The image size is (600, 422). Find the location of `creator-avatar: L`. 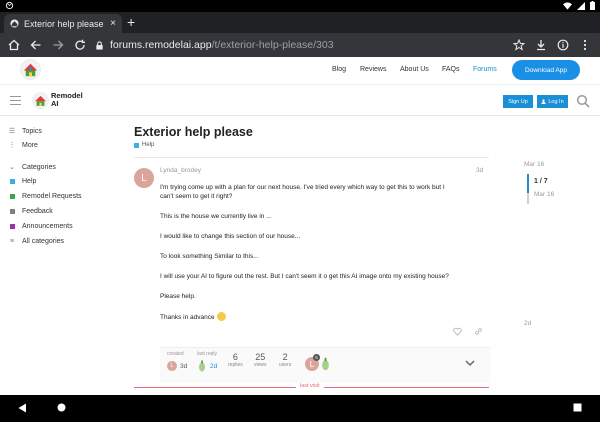

creator-avatar: L is located at coordinates (172, 366).